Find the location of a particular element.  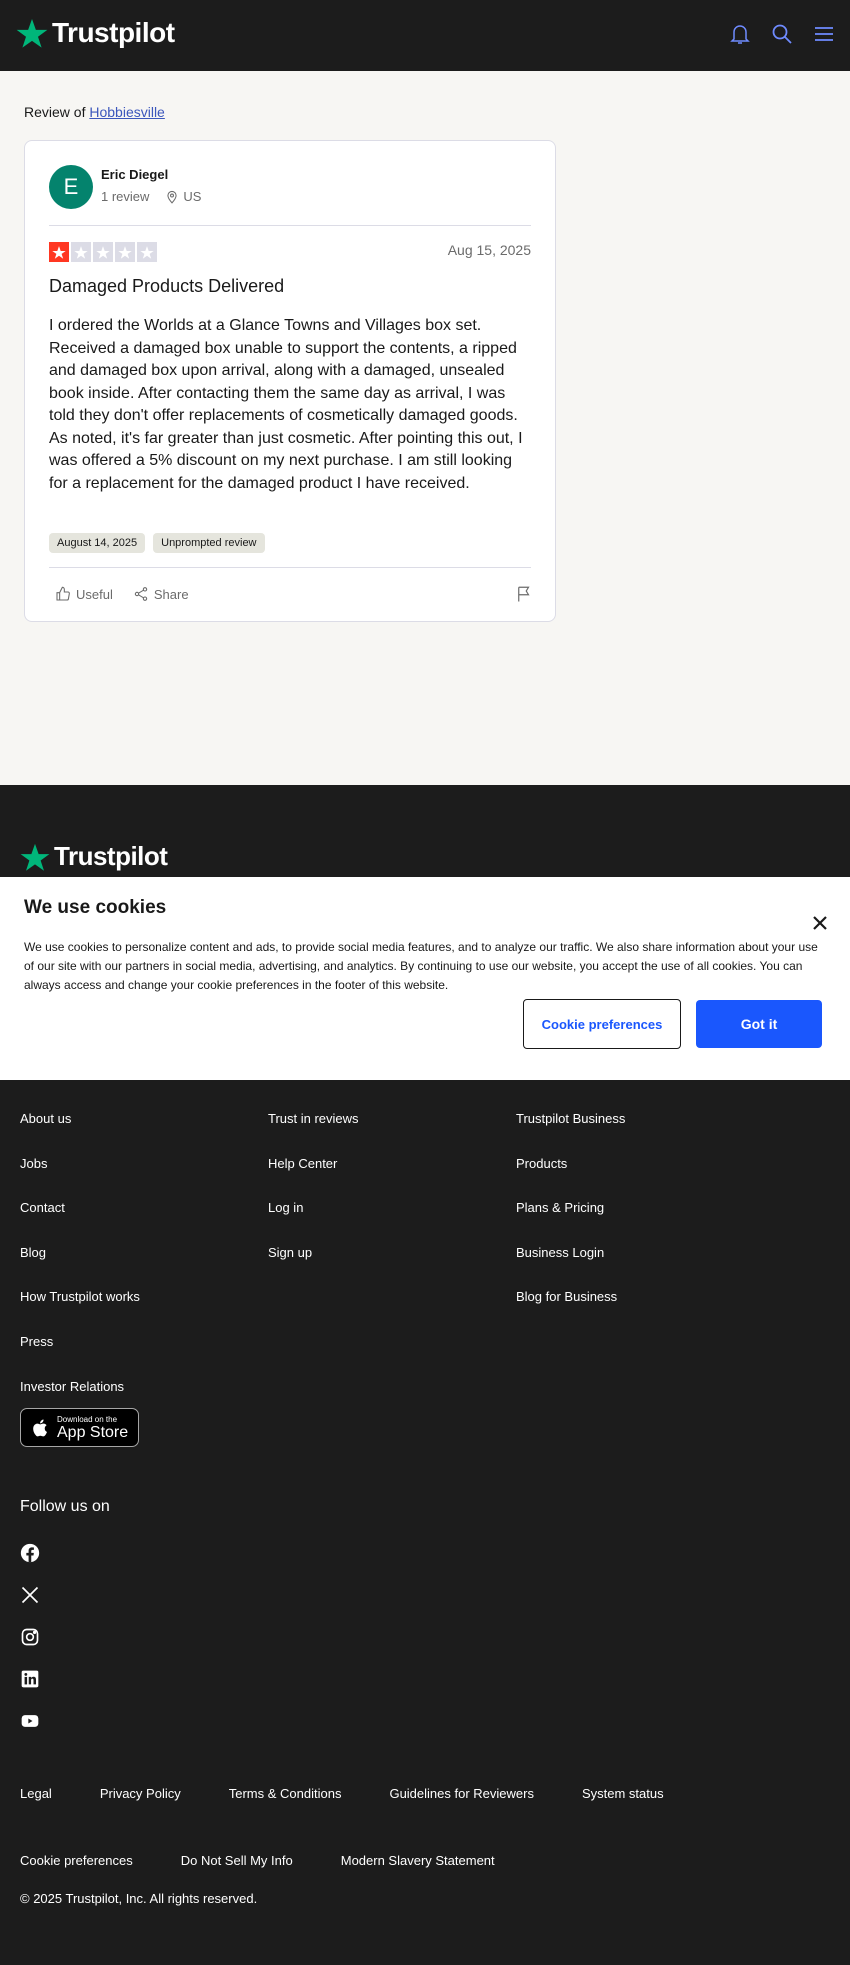

share-label: Share is located at coordinates (171, 594).